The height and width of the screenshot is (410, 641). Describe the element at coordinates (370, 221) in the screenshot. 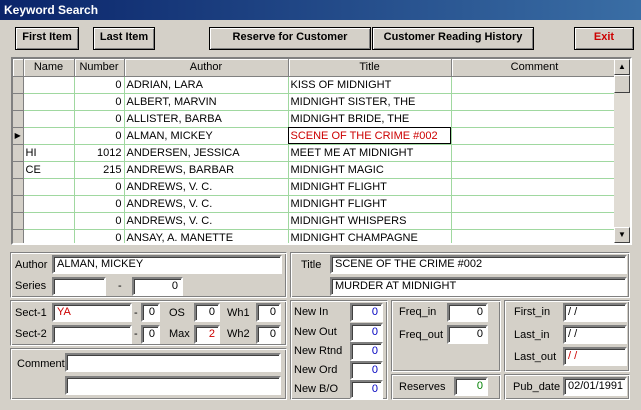

I see `cell-title: MIDNIGHT WHISPERS` at that location.